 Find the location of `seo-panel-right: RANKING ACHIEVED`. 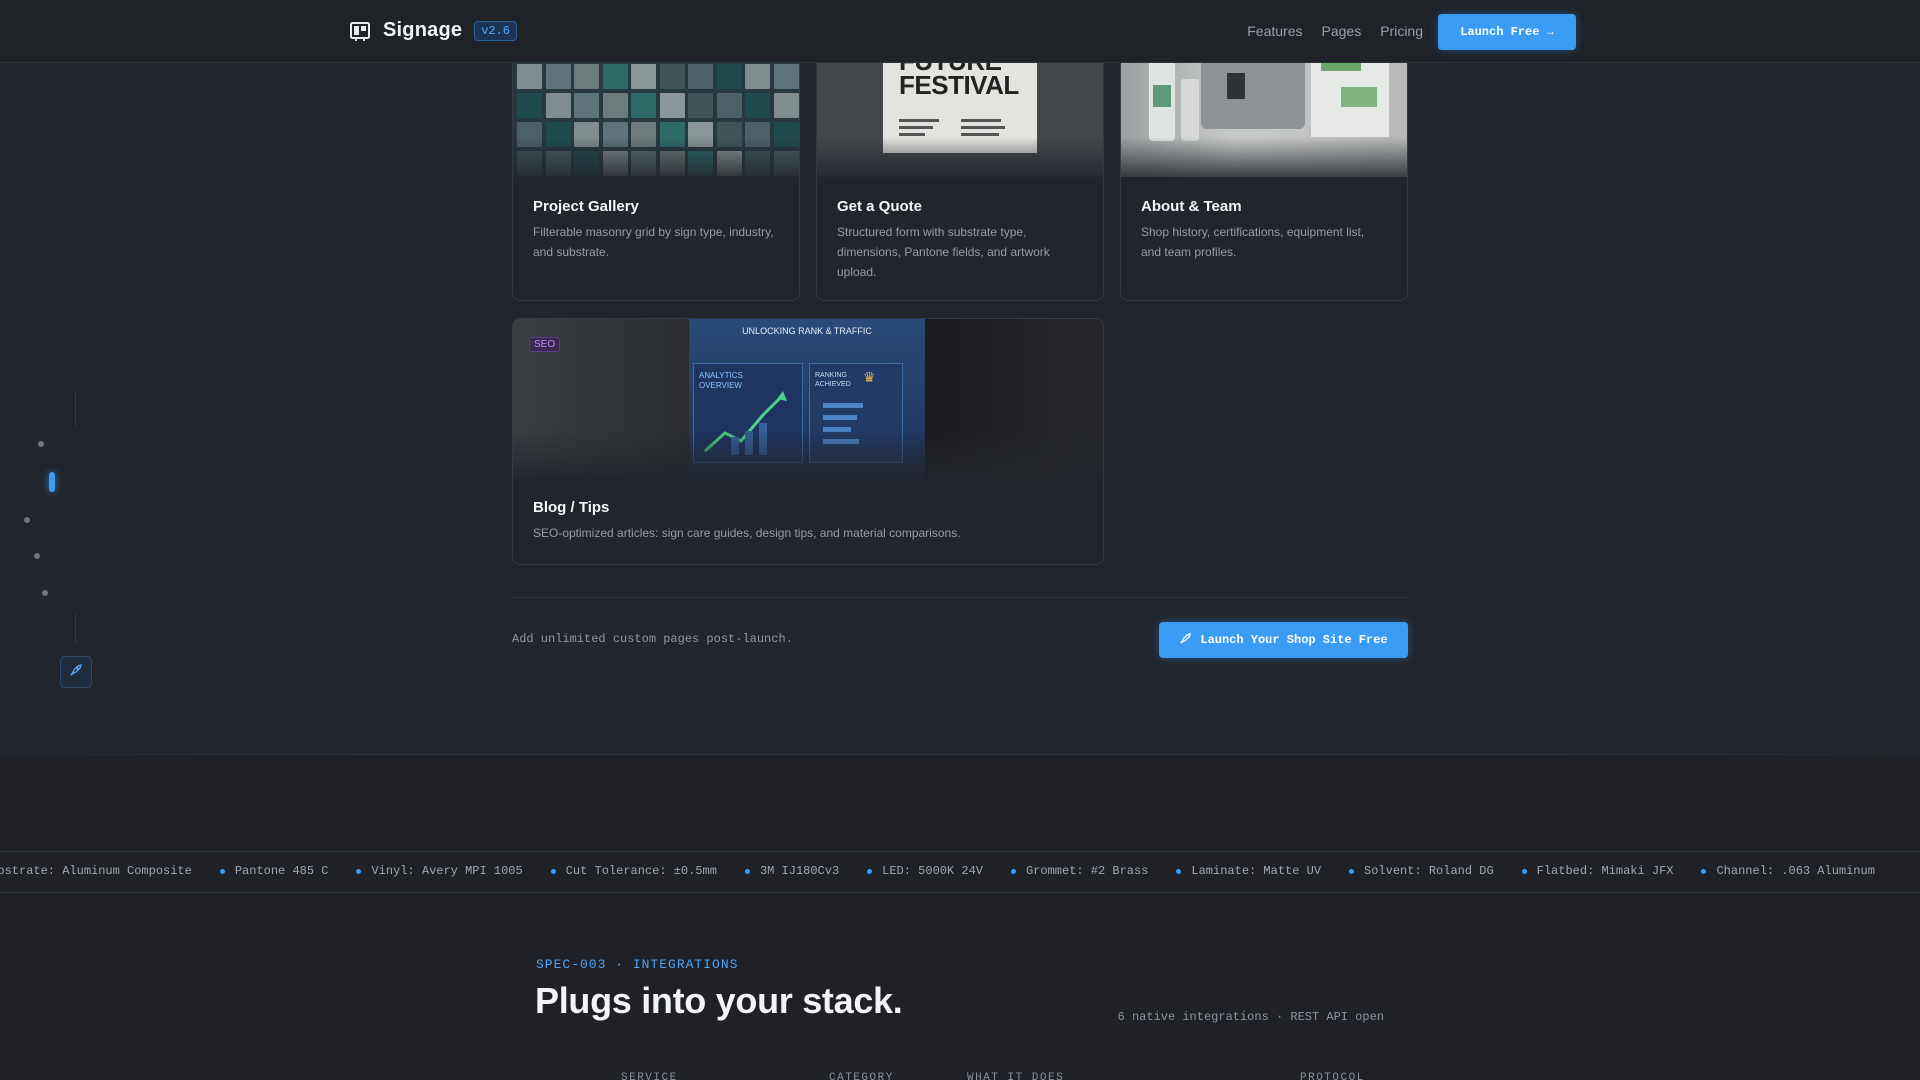

seo-panel-right: RANKING ACHIEVED is located at coordinates (833, 380).